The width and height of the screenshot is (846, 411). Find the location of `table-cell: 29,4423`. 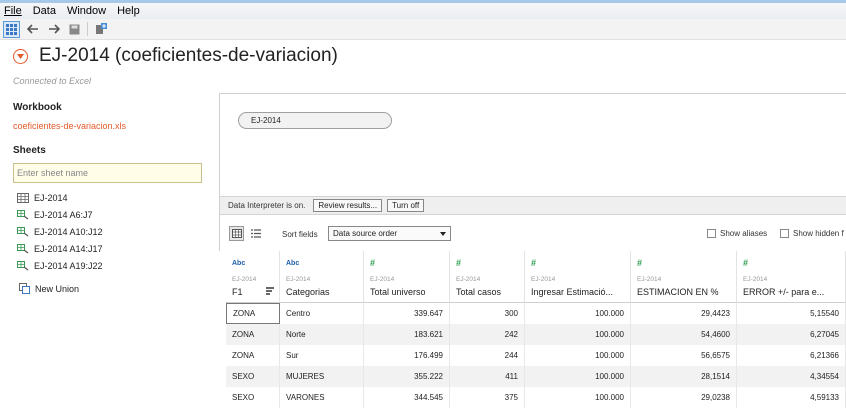

table-cell: 29,4423 is located at coordinates (684, 313).